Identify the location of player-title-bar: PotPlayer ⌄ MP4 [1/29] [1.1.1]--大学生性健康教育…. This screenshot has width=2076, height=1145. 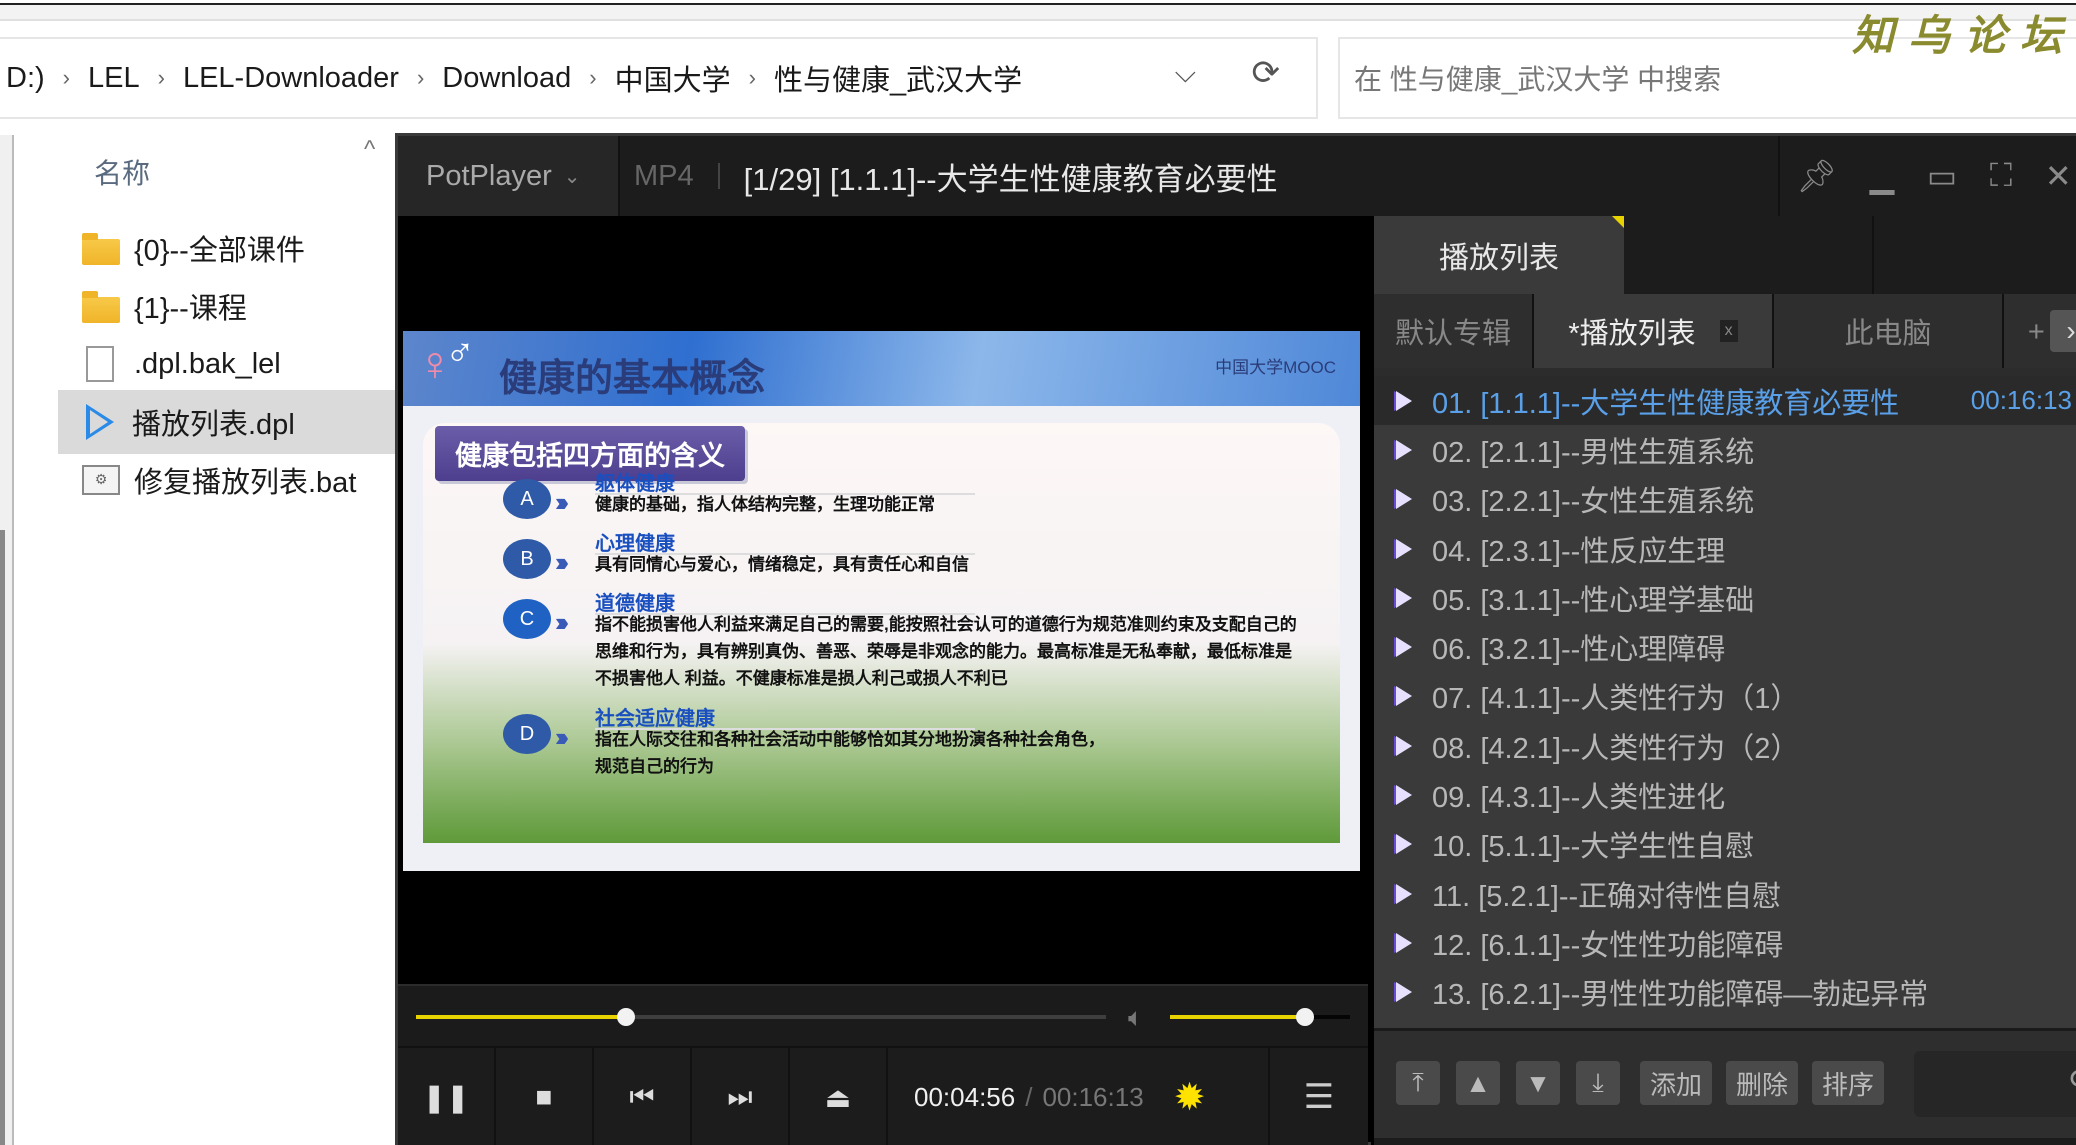
(1237, 176).